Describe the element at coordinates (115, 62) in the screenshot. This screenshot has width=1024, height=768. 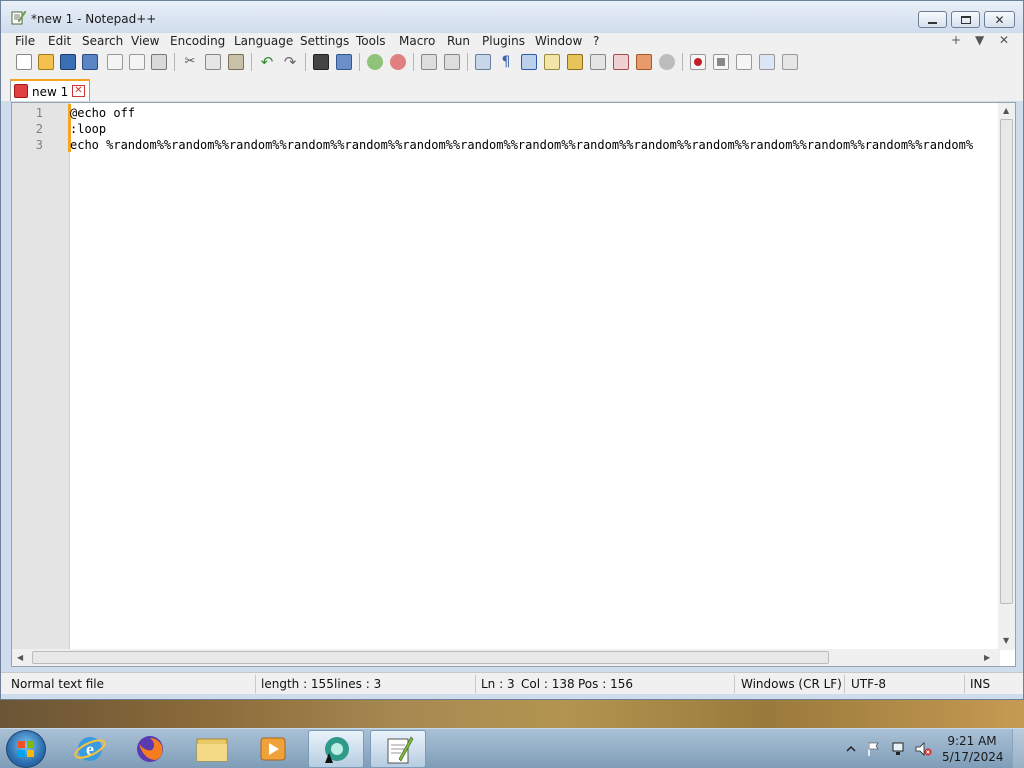
I see `close-icon` at that location.